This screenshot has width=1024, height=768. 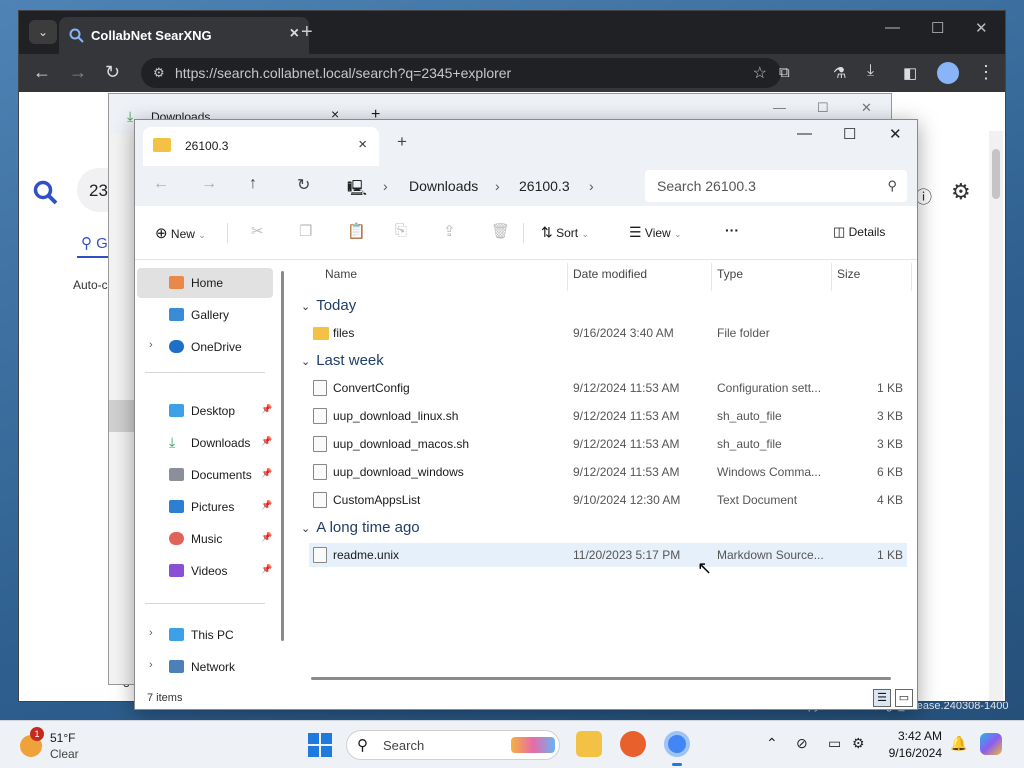 I want to click on sidebar-item-documents: Documents 📌, so click(x=205, y=475).